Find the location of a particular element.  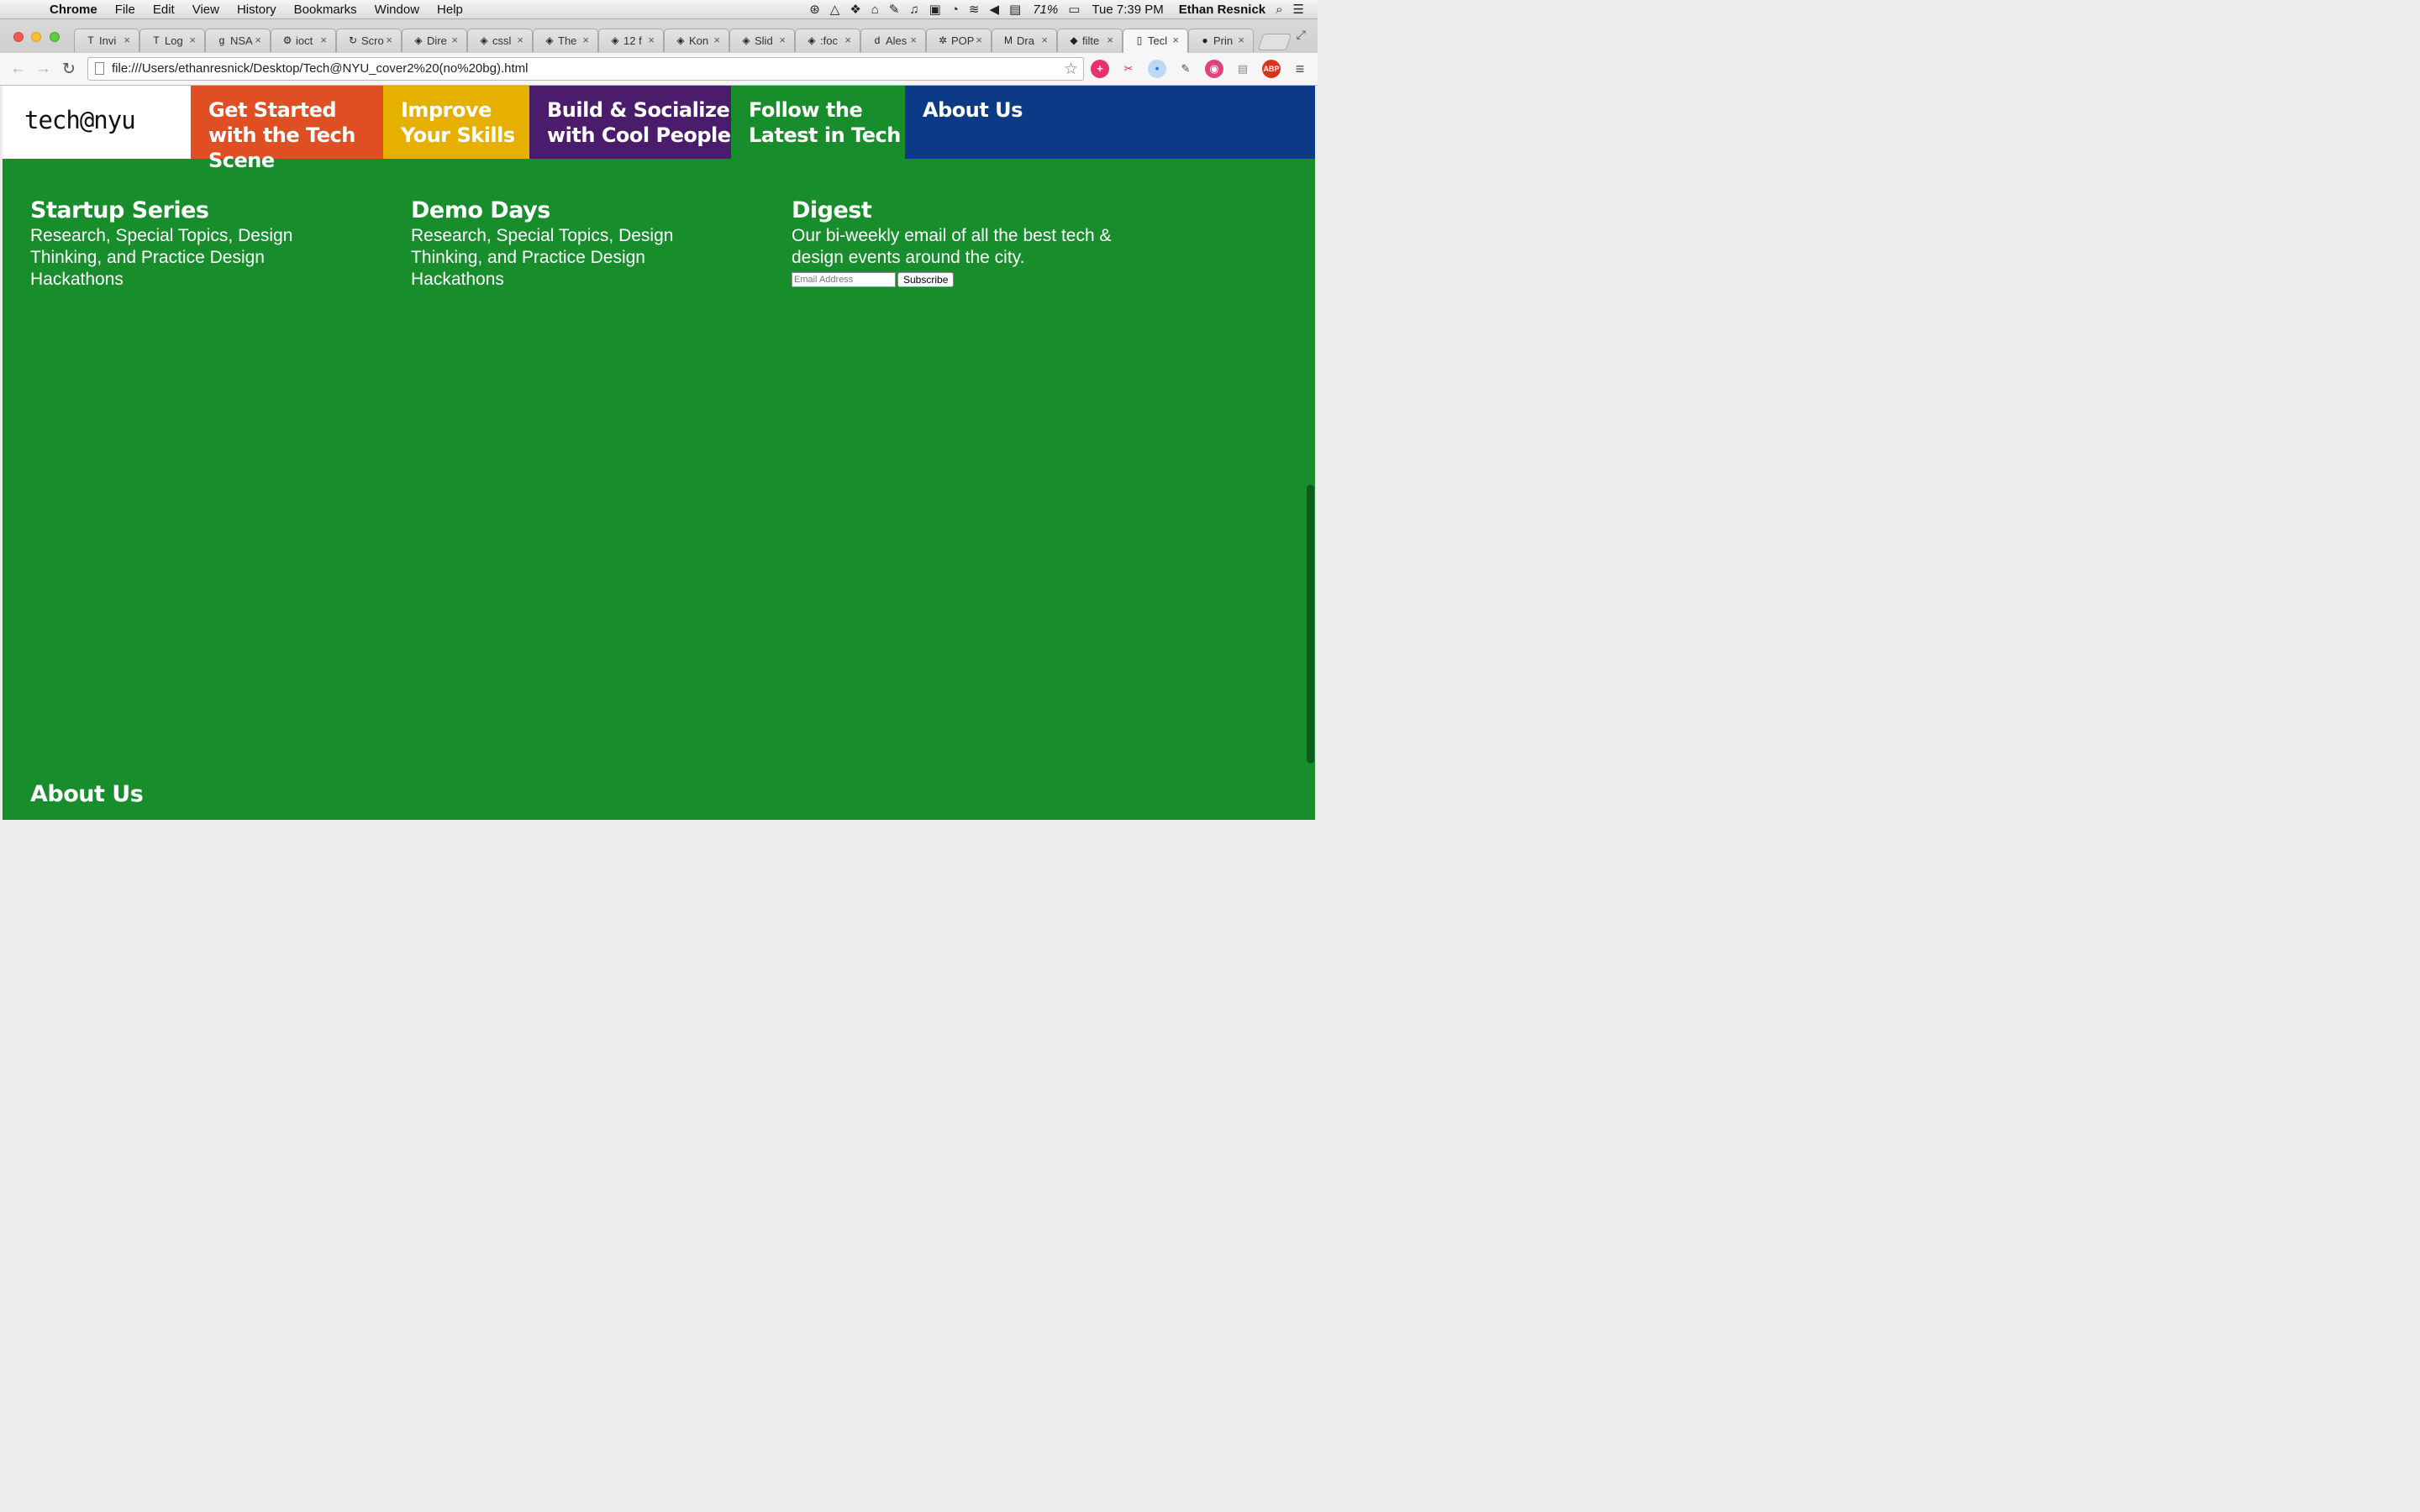

new-tab-button is located at coordinates (1274, 42).